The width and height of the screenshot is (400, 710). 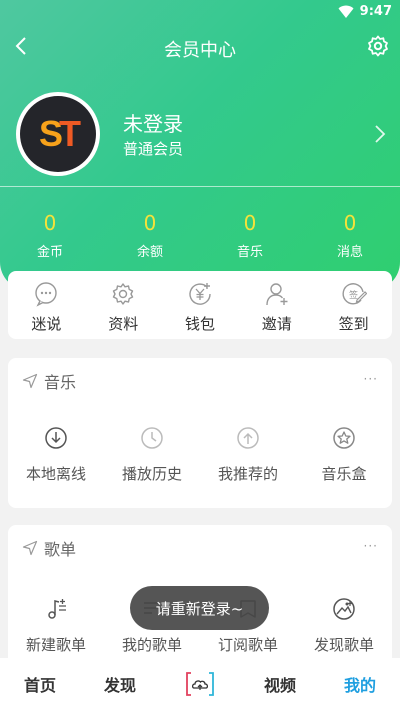 I want to click on status-time: 9:47, so click(x=375, y=11).